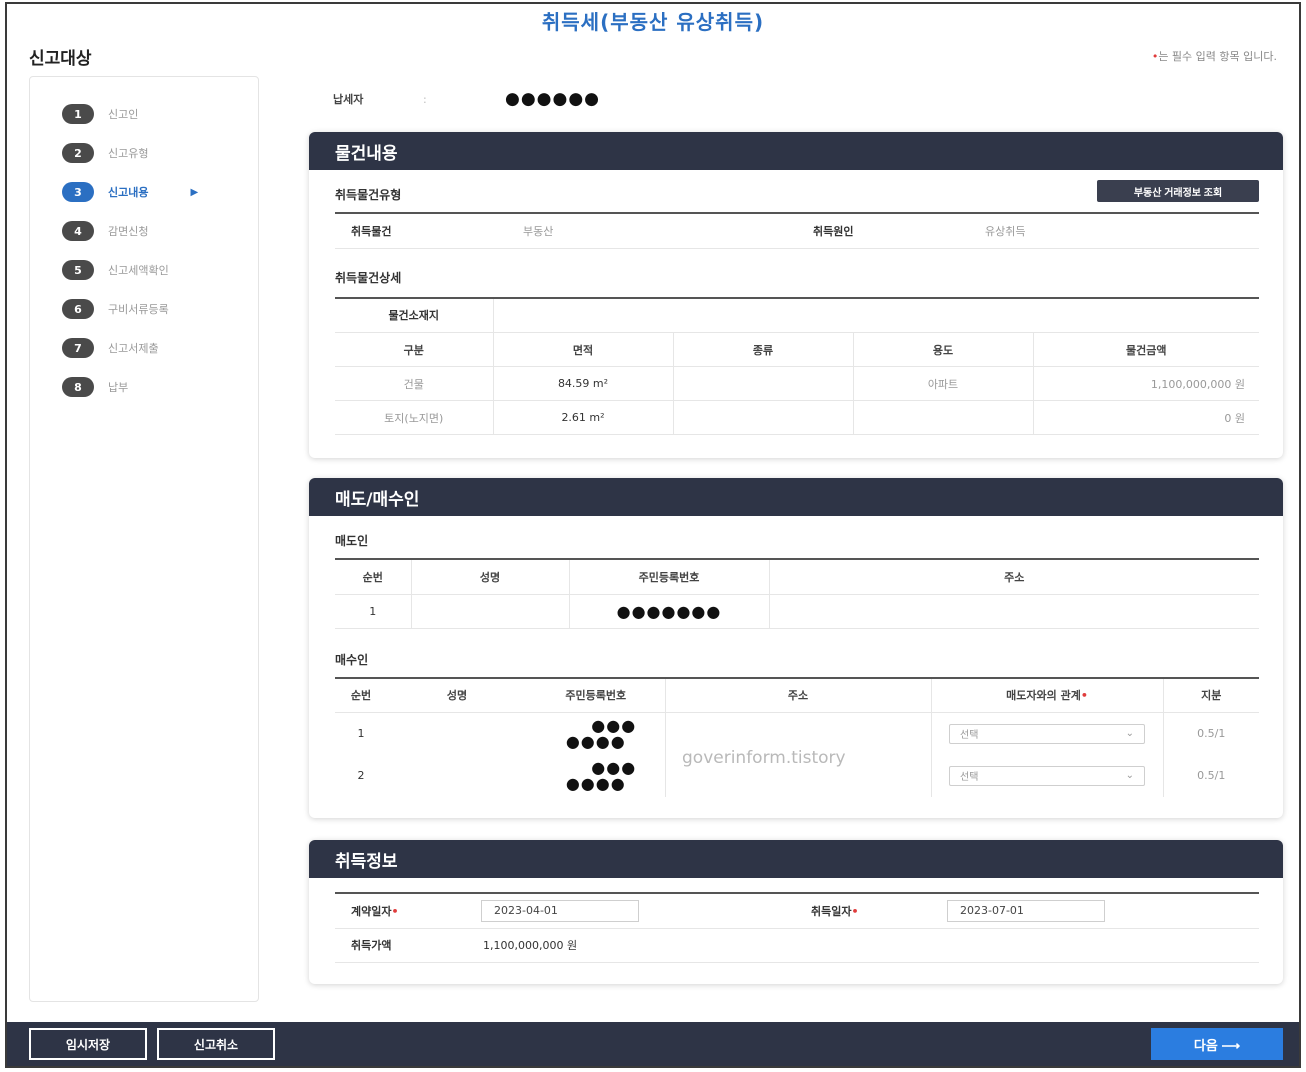  I want to click on acq-date-cell: 2023-07-01, so click(1095, 911).